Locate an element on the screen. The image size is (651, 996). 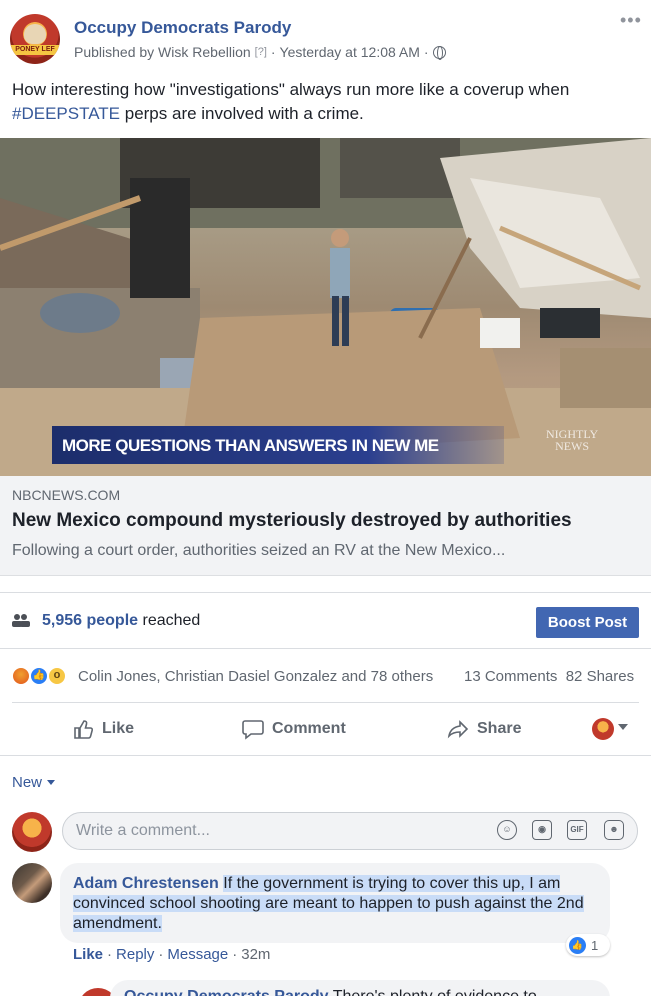
like-label: Like is located at coordinates (118, 728).